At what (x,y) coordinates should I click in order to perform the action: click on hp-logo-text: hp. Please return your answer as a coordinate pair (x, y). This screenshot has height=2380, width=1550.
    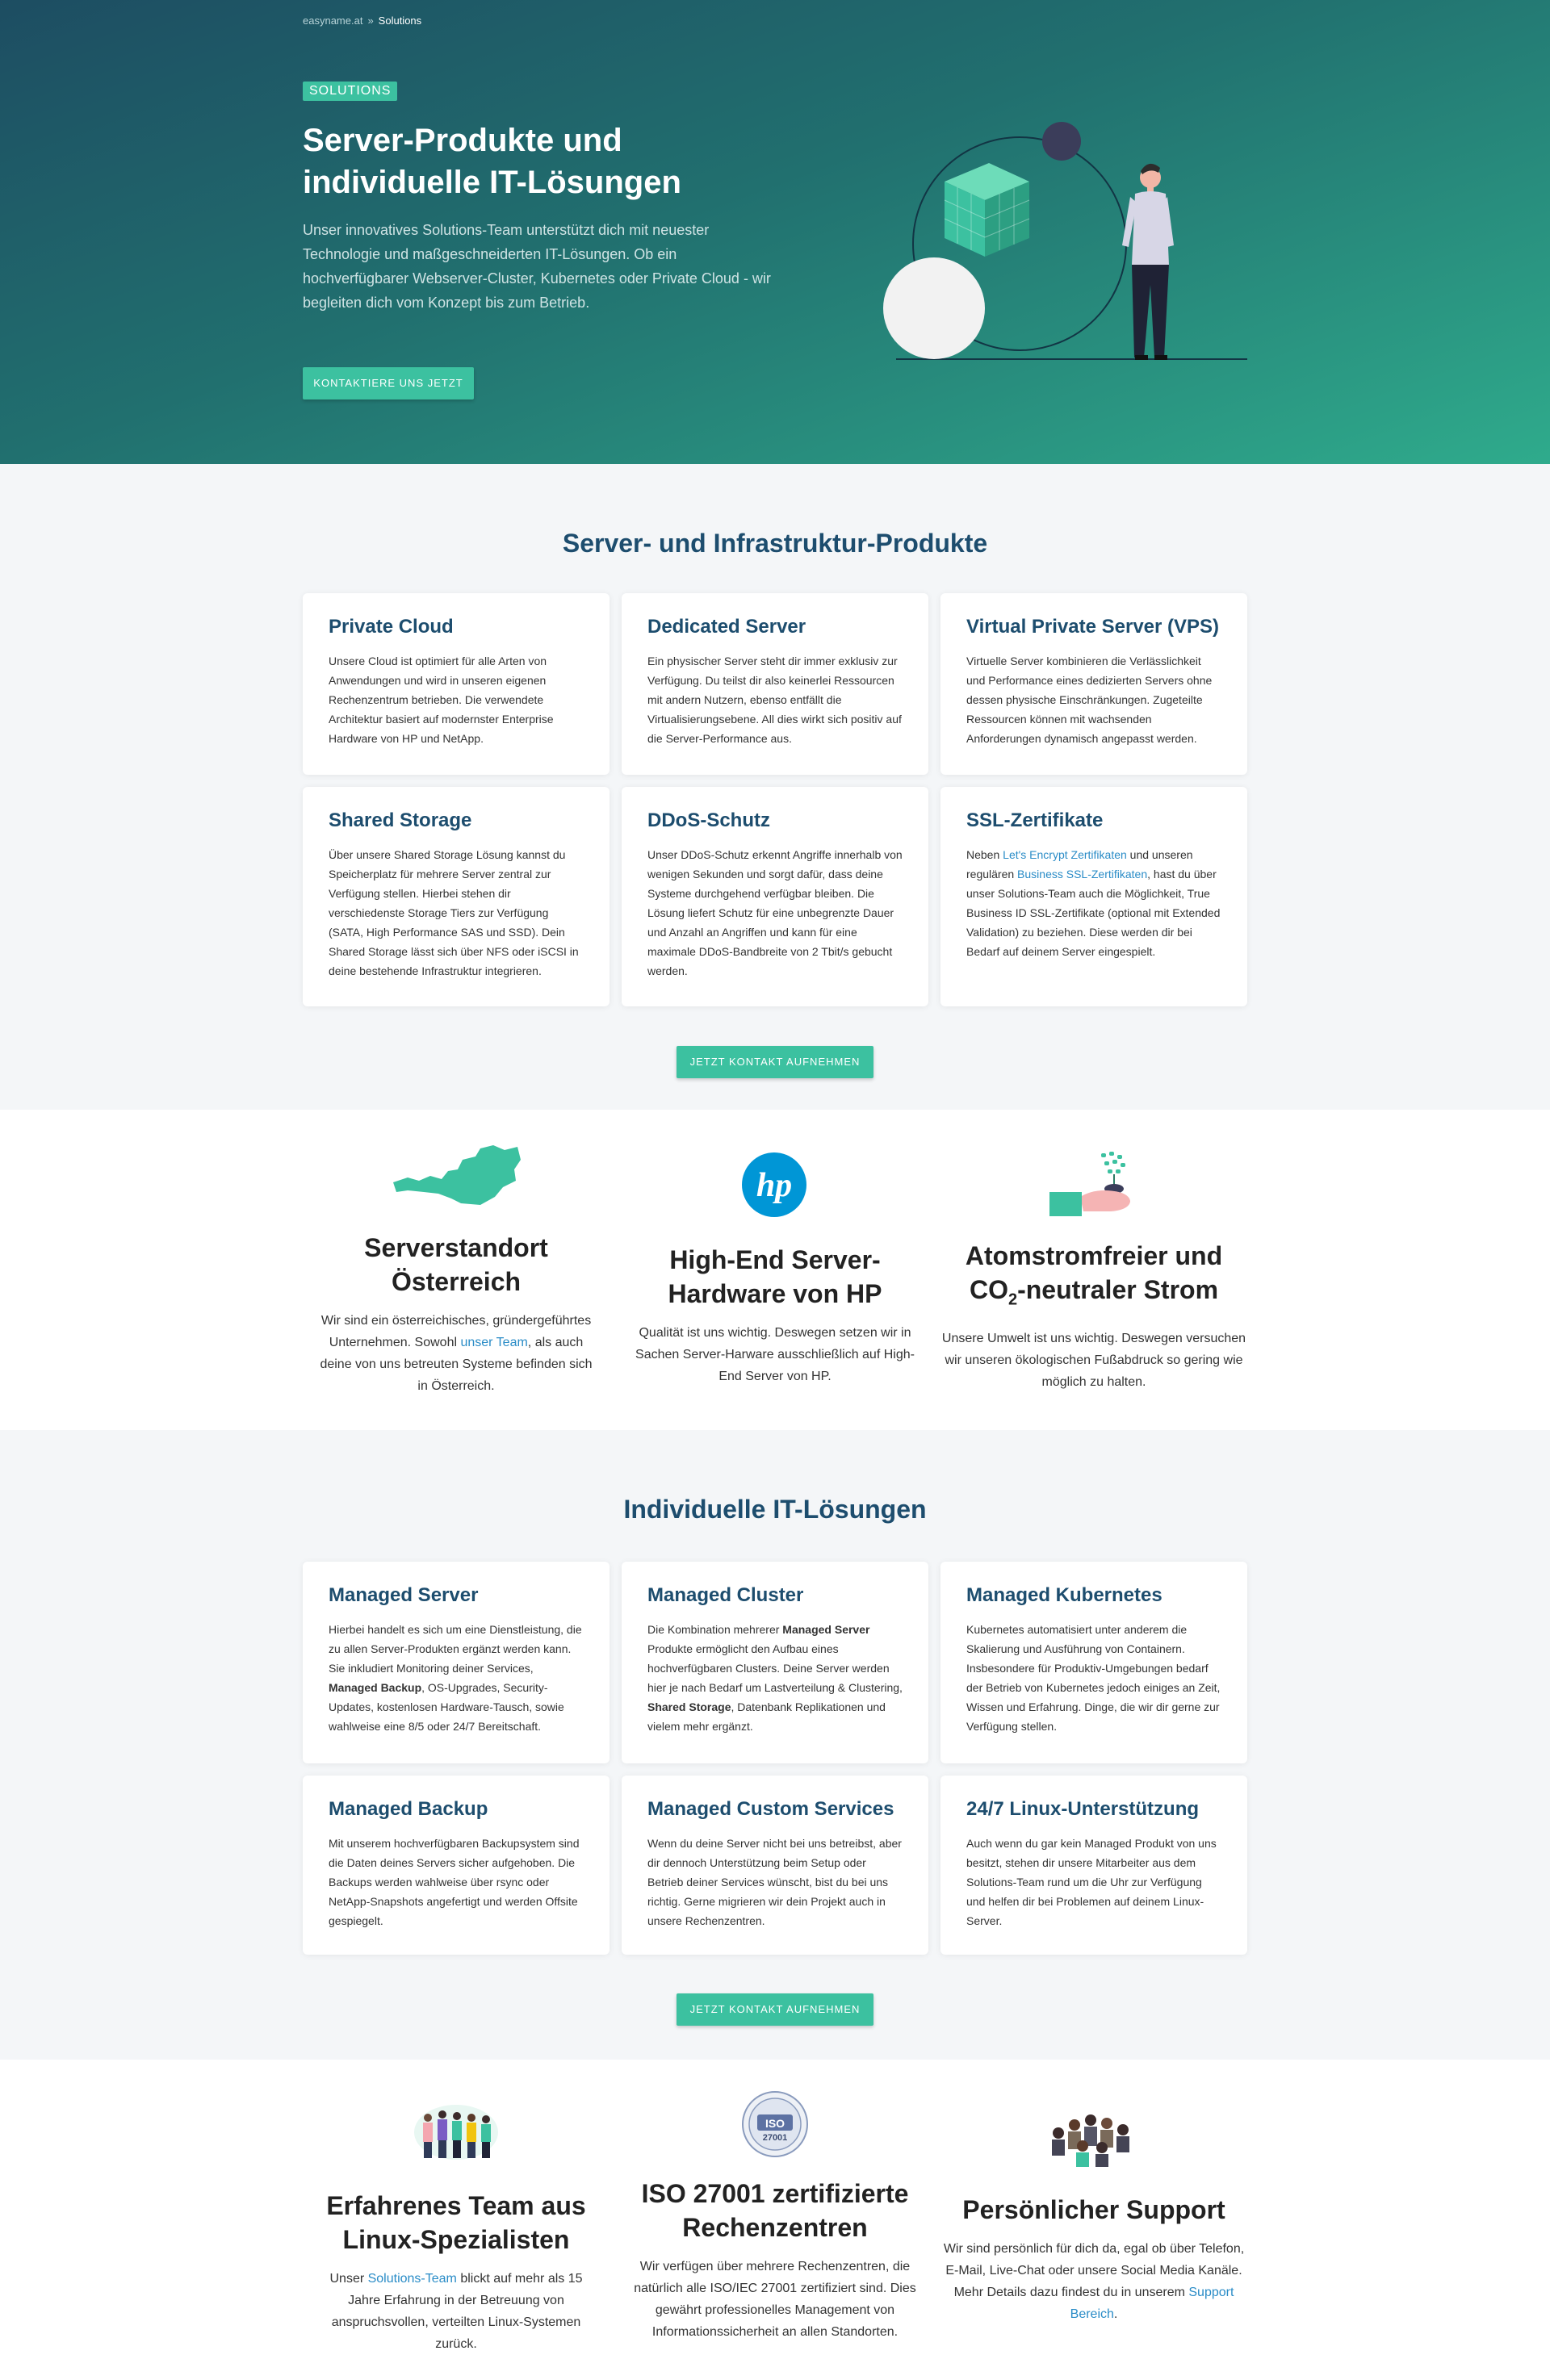
    Looking at the image, I should click on (774, 1185).